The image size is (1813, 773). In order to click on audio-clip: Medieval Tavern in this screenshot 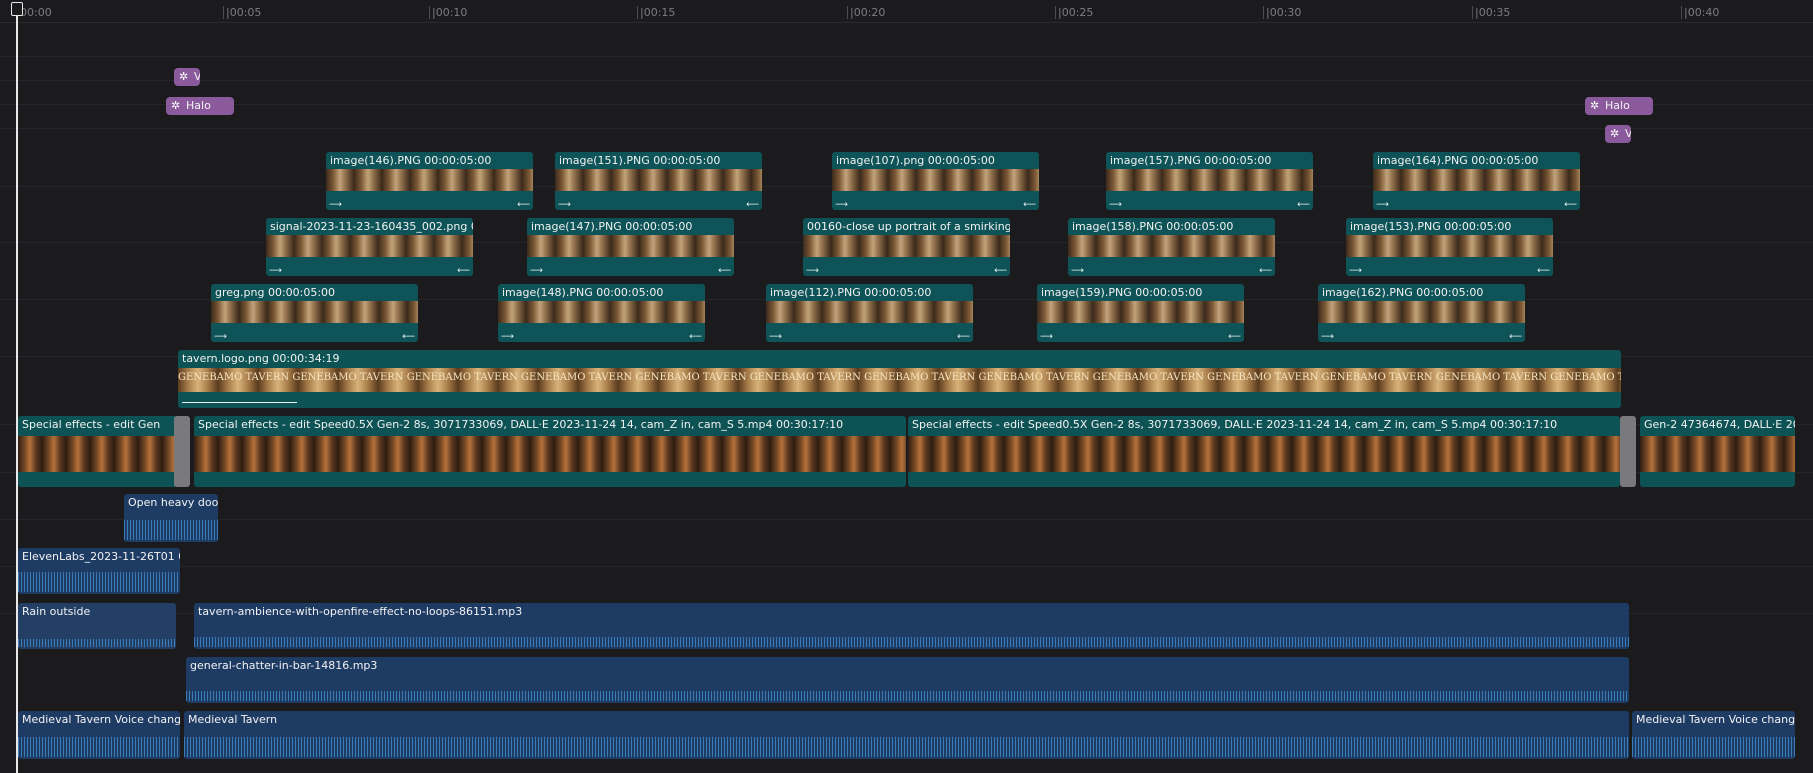, I will do `click(906, 735)`.